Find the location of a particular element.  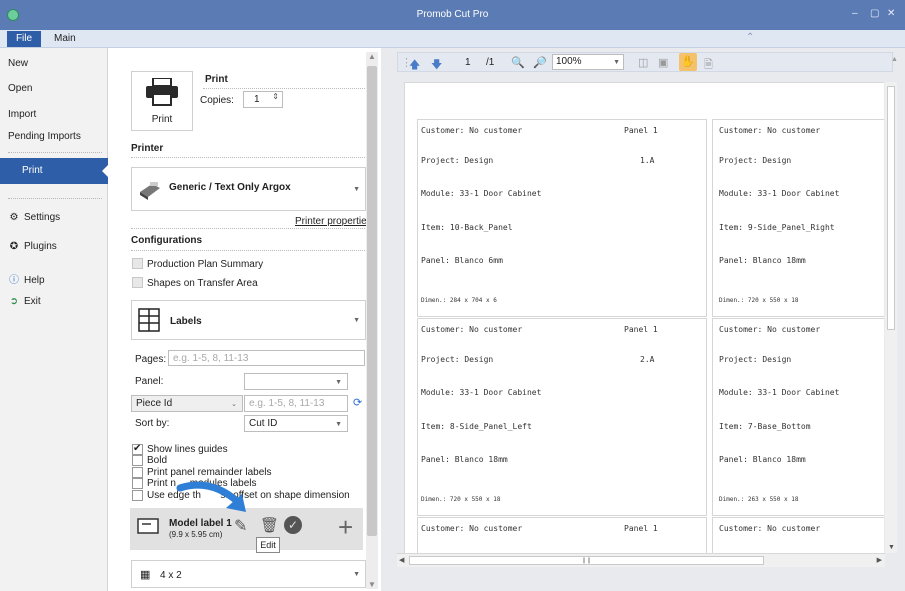

preview-vertical-scrollbar: ▼ is located at coordinates (891, 317).